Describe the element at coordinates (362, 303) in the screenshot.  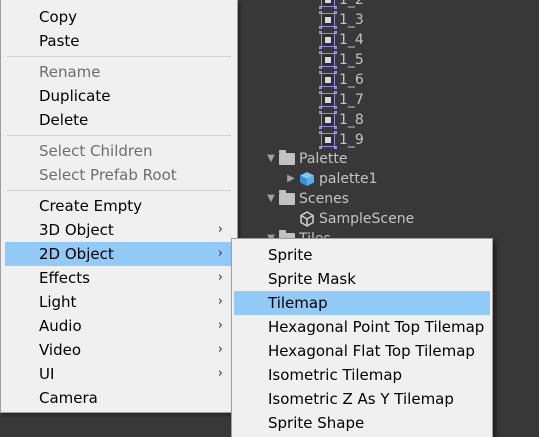
I see `menu-item-tilemap: Tilemap` at that location.